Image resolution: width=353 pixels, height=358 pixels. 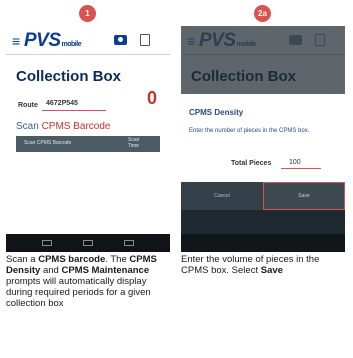 I want to click on route-label: Route, so click(x=28, y=105).